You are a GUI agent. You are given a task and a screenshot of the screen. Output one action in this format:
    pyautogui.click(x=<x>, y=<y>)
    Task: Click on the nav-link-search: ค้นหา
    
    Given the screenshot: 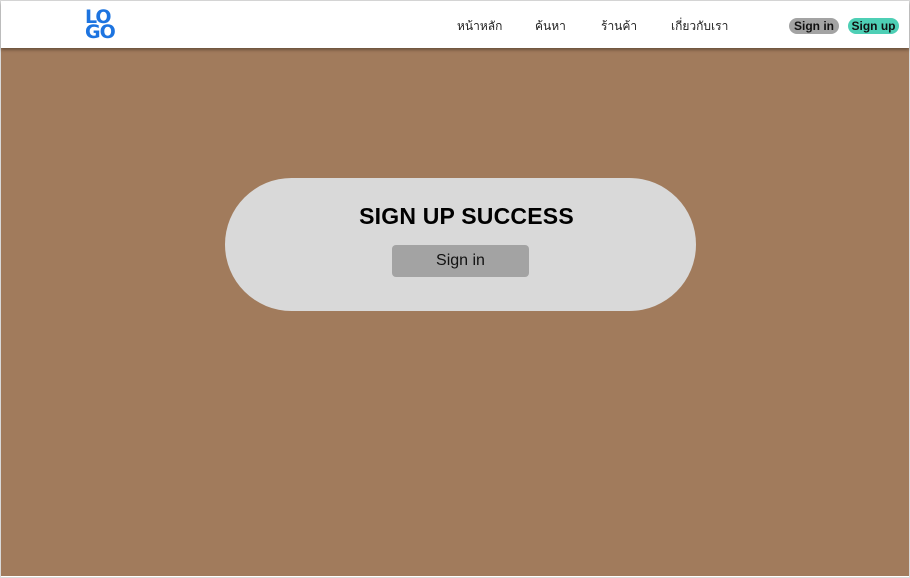 What is the action you would take?
    pyautogui.click(x=550, y=26)
    